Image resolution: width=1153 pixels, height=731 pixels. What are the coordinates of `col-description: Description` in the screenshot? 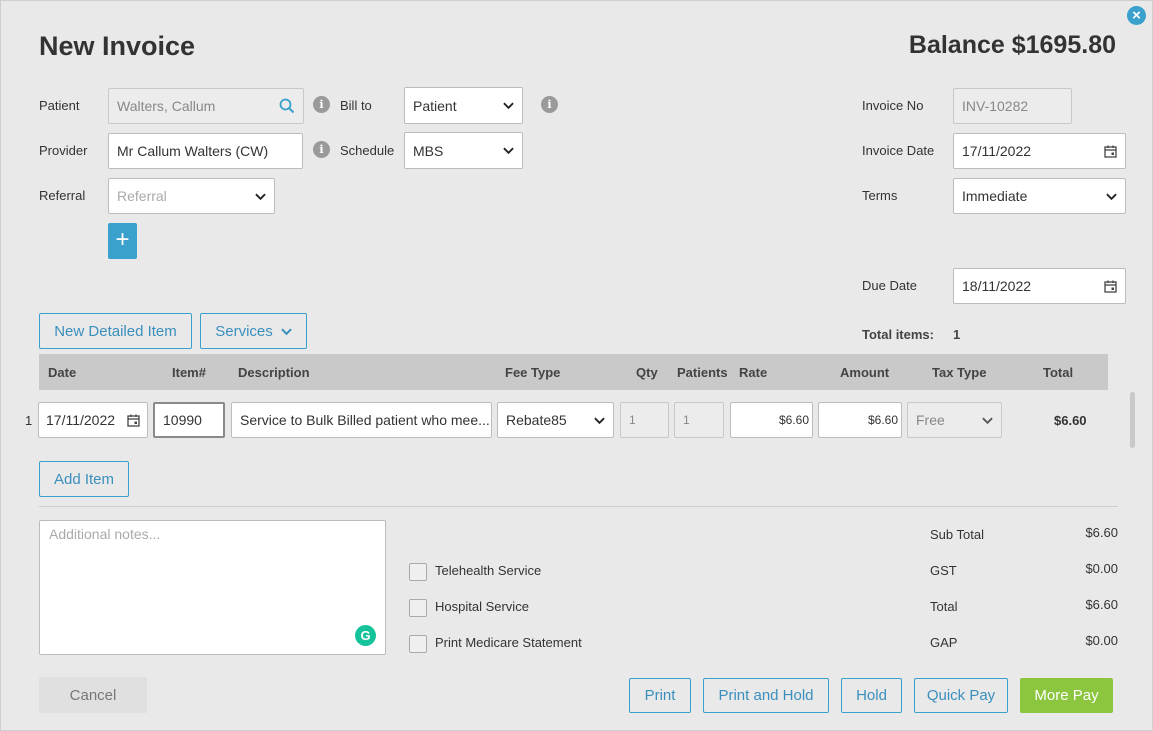 It's located at (274, 372).